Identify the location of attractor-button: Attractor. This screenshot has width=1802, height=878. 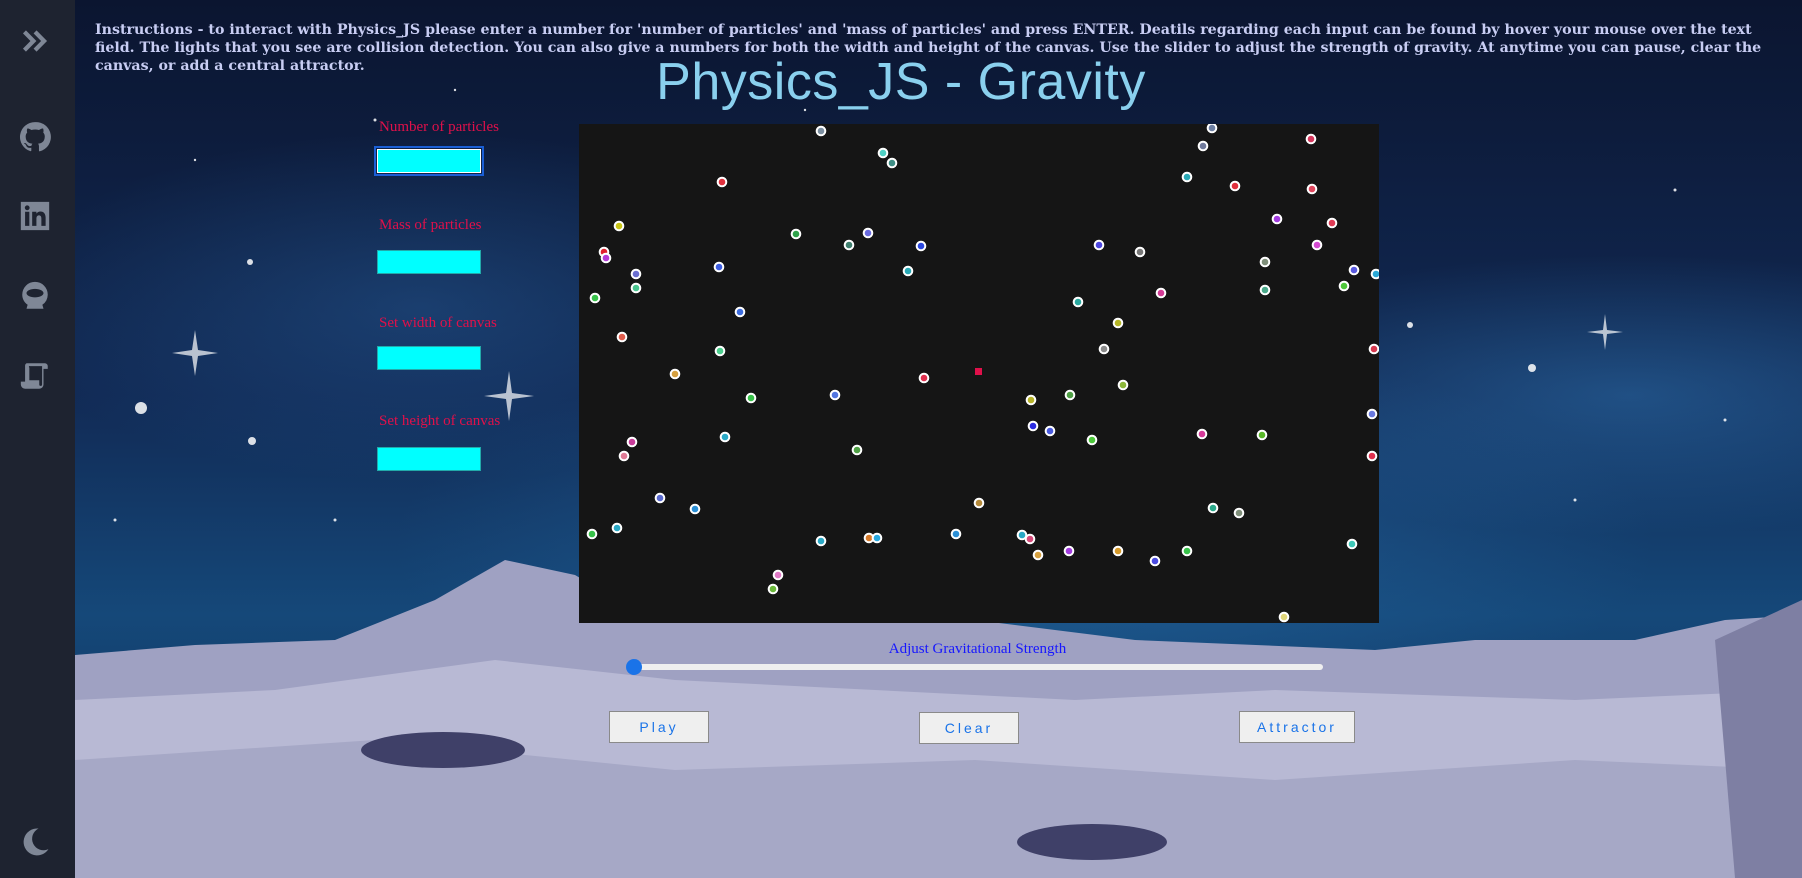
(1297, 727).